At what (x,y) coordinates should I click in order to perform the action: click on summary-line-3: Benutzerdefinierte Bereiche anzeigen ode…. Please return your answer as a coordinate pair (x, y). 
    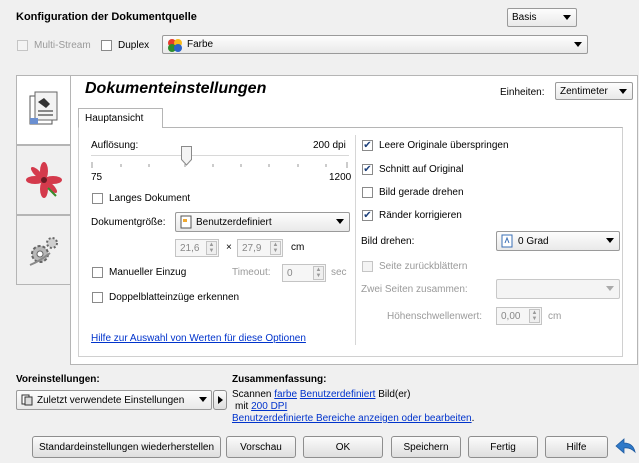
    Looking at the image, I should click on (353, 418).